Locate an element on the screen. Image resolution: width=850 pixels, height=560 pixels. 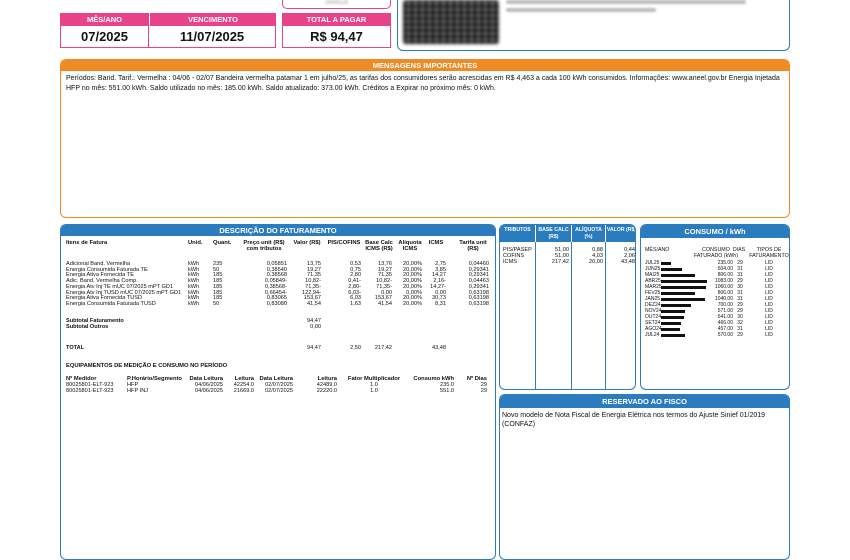
total-label: TOTAL is located at coordinates (75, 348).